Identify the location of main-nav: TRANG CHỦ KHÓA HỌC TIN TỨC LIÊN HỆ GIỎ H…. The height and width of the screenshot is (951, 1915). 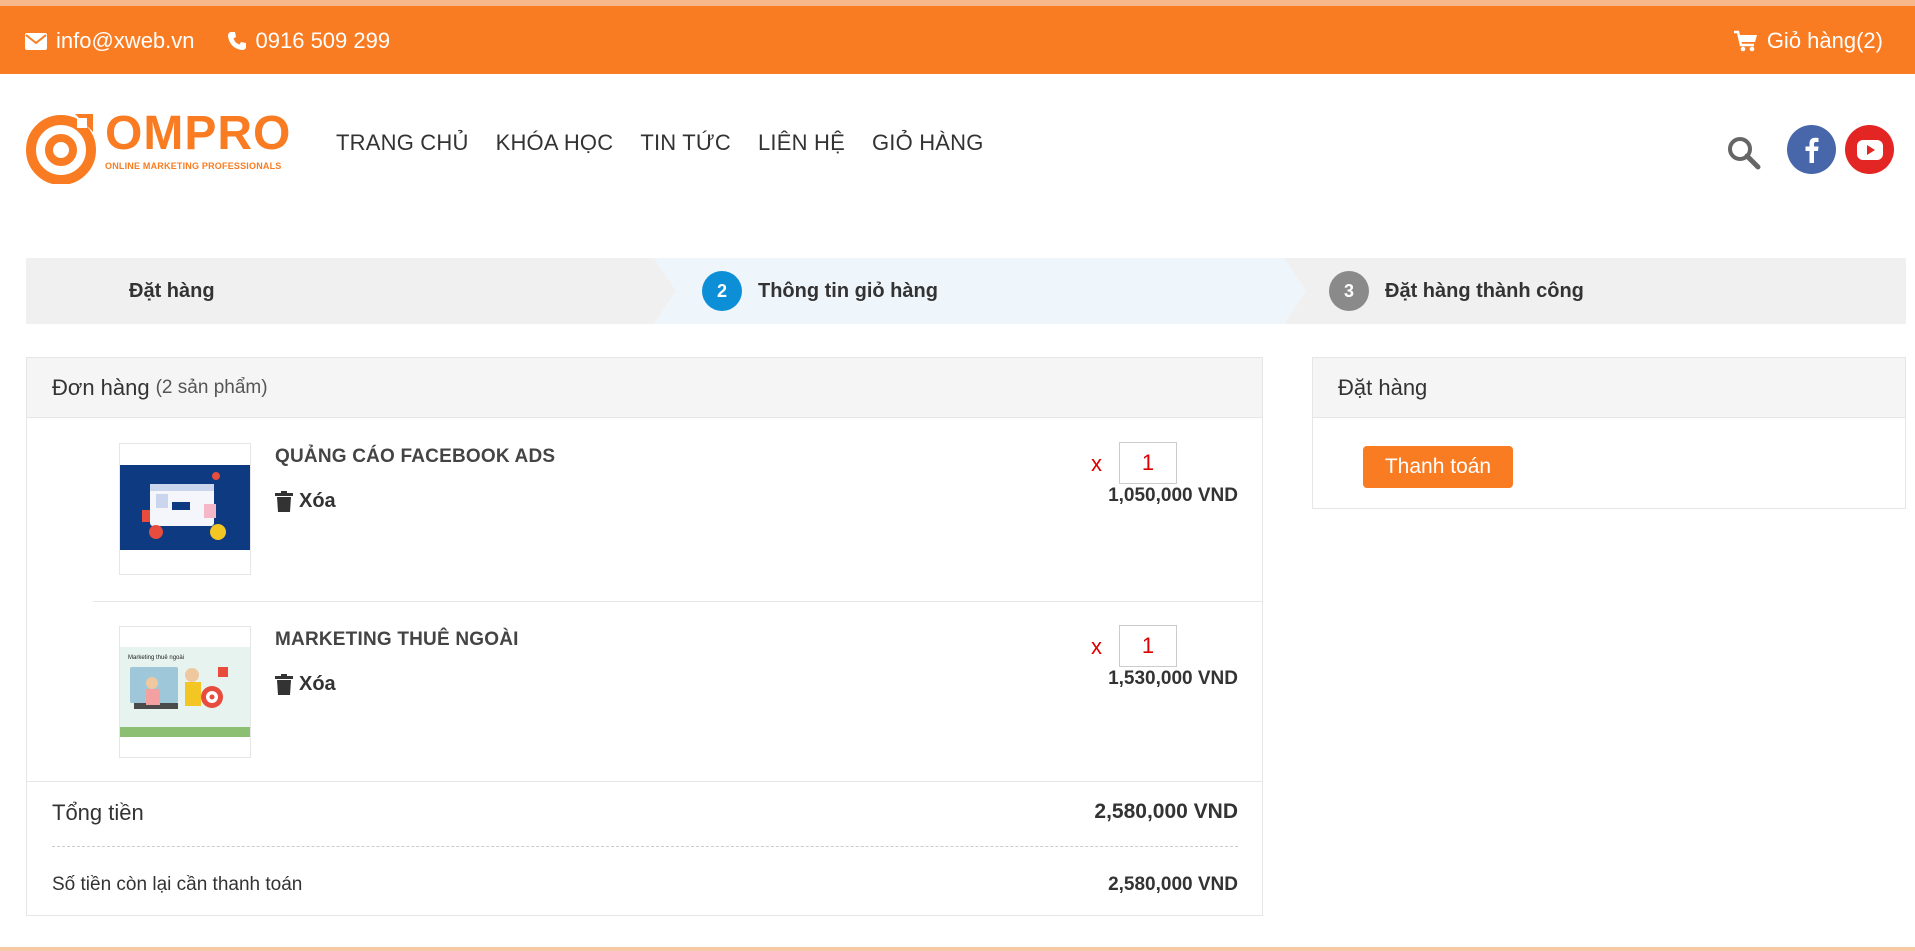
(673, 143).